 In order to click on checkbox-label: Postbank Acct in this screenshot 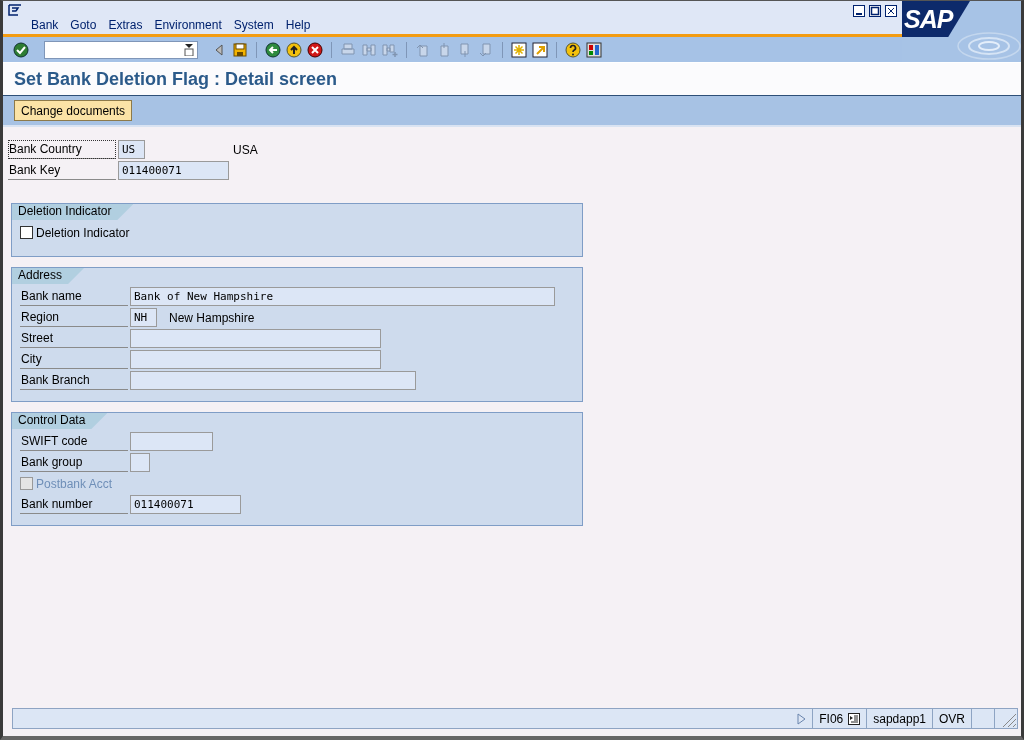, I will do `click(74, 483)`.